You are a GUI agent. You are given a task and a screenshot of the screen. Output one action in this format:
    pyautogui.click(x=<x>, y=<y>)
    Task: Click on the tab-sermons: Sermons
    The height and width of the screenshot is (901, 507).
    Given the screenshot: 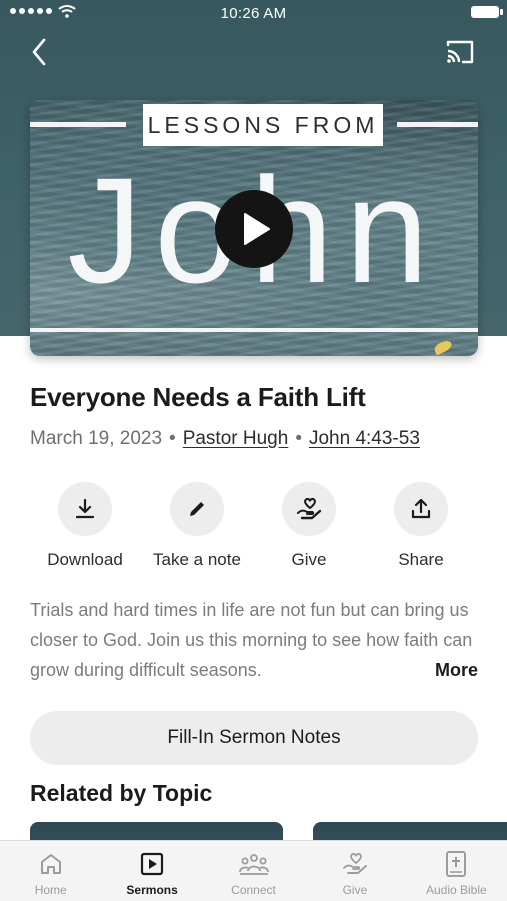 What is the action you would take?
    pyautogui.click(x=151, y=871)
    